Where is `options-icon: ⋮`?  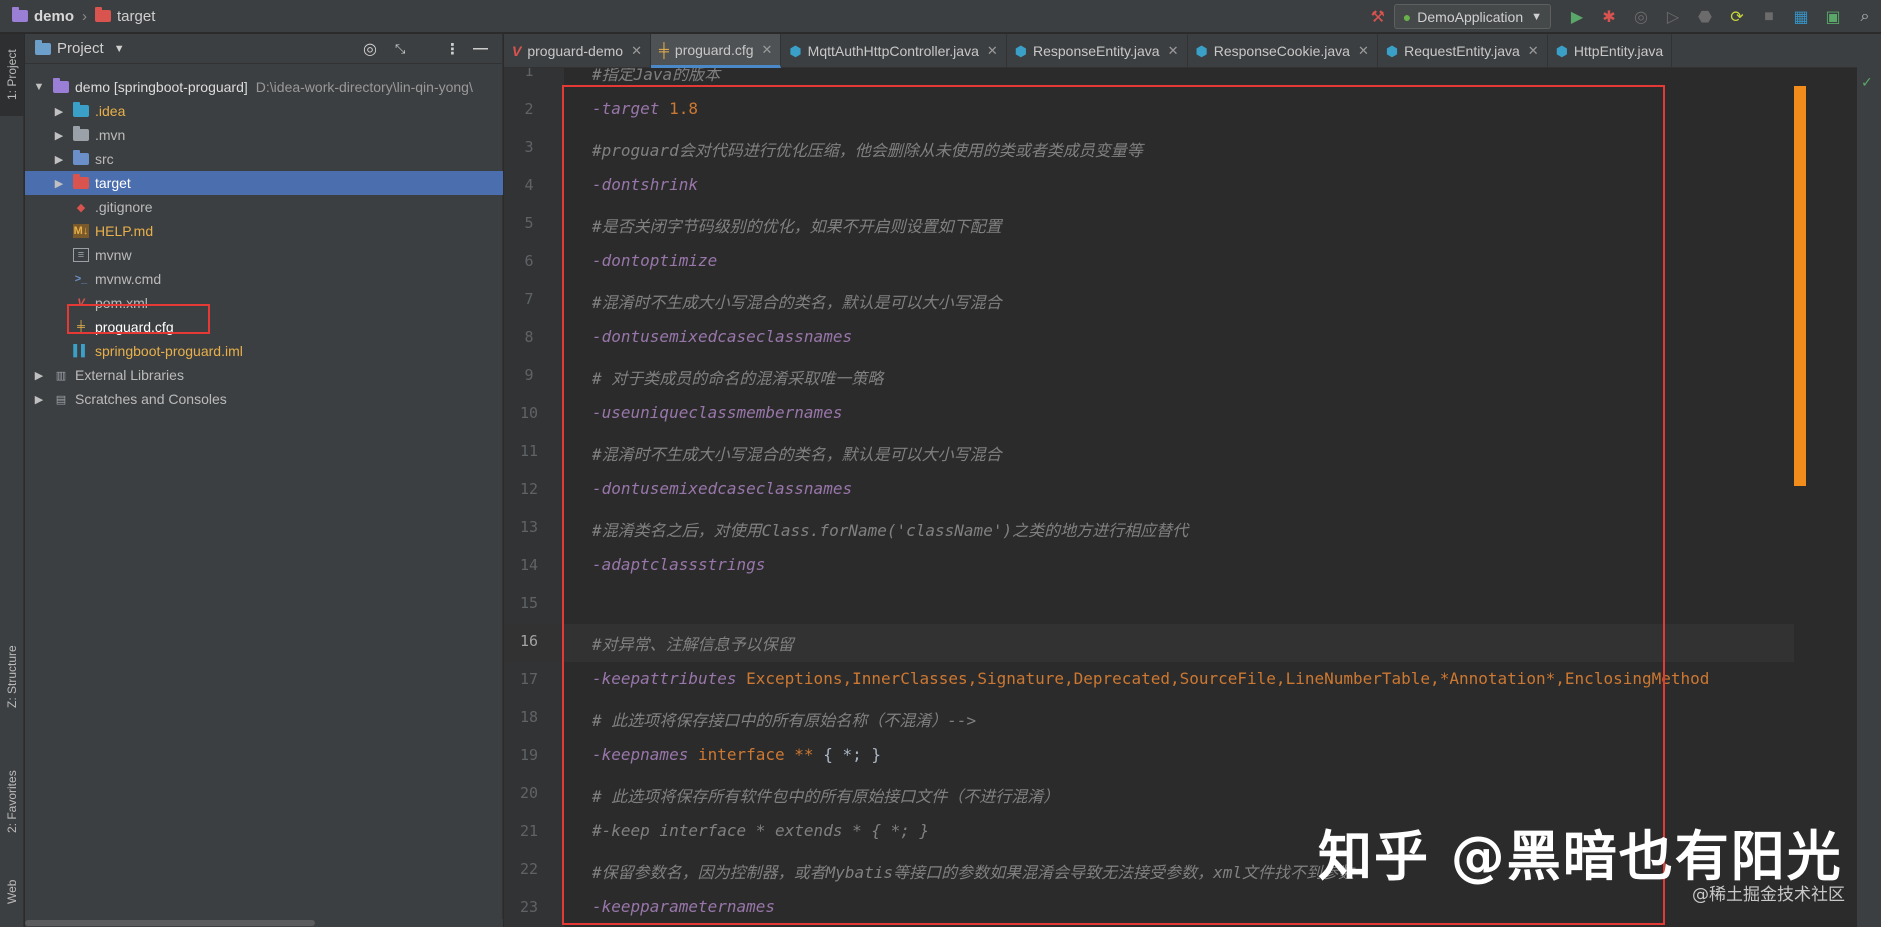 options-icon: ⋮ is located at coordinates (452, 49).